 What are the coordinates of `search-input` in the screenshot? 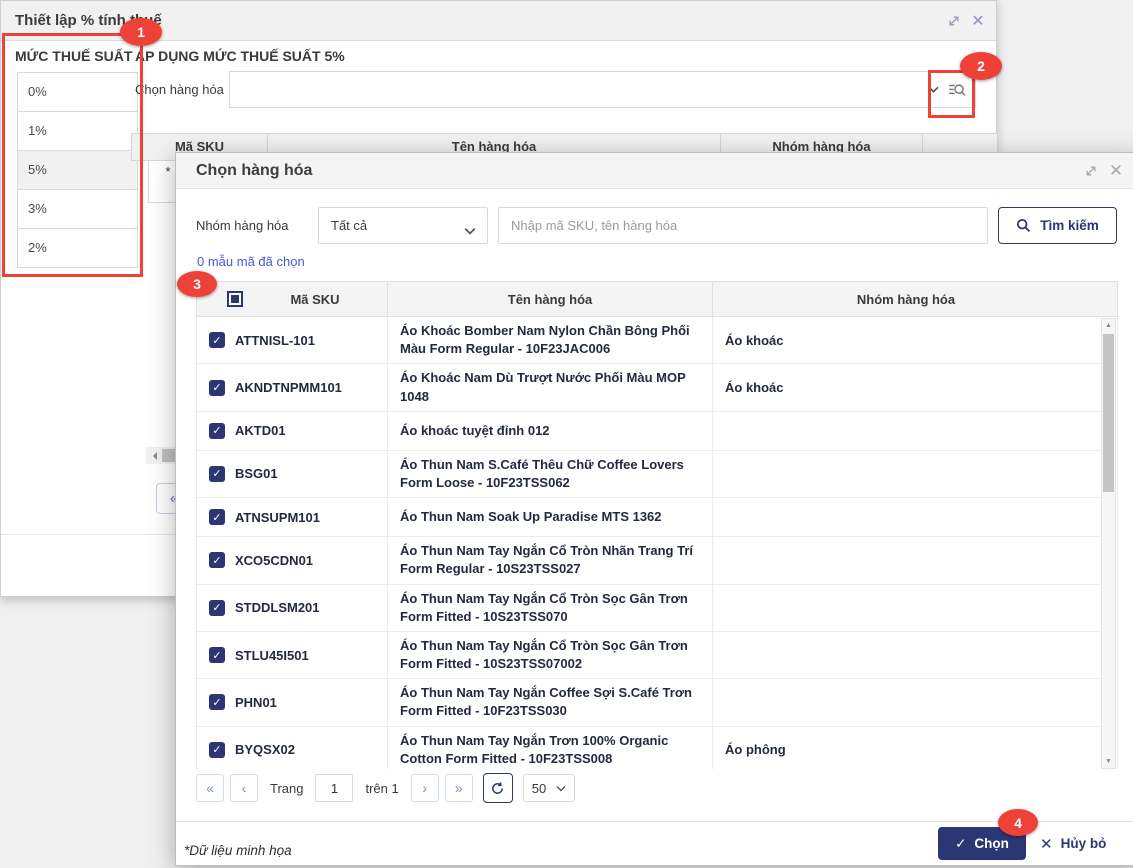 It's located at (743, 225).